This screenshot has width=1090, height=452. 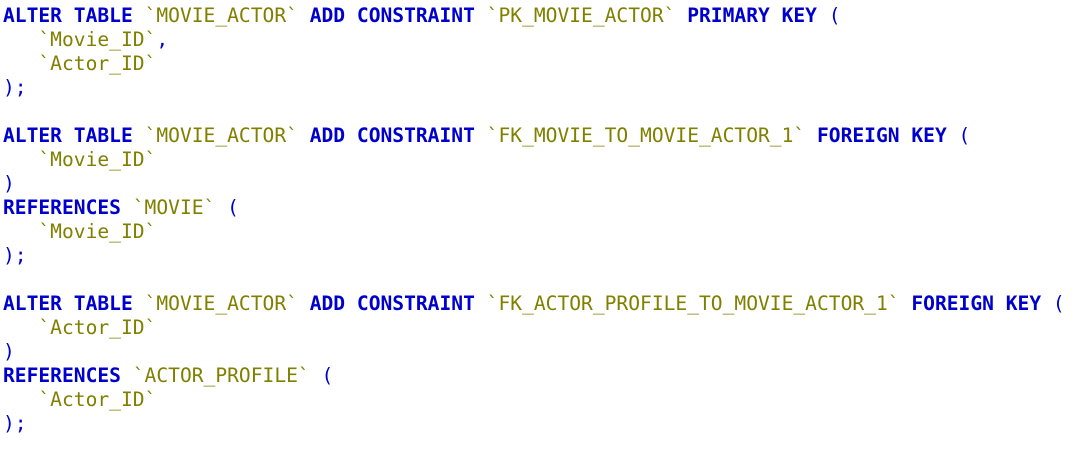 What do you see at coordinates (646, 135) in the screenshot?
I see `sql-identifier: `FK_MOVIE_TO_MOVIE_ACTOR_1`` at bounding box center [646, 135].